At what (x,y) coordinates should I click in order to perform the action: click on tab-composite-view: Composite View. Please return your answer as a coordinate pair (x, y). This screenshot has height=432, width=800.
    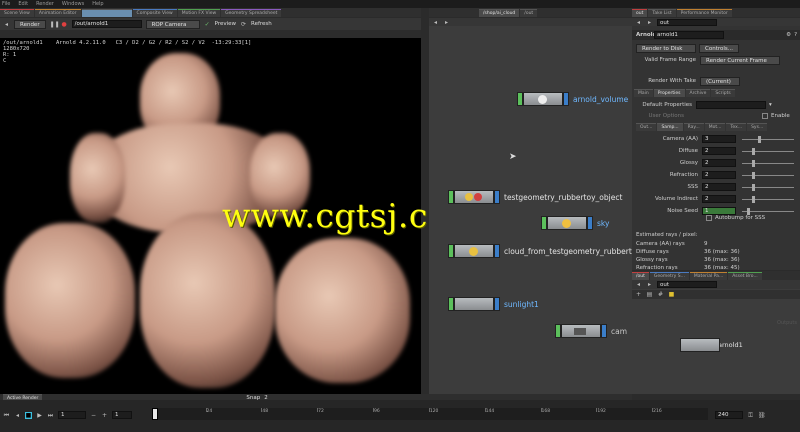
    Looking at the image, I should click on (154, 13).